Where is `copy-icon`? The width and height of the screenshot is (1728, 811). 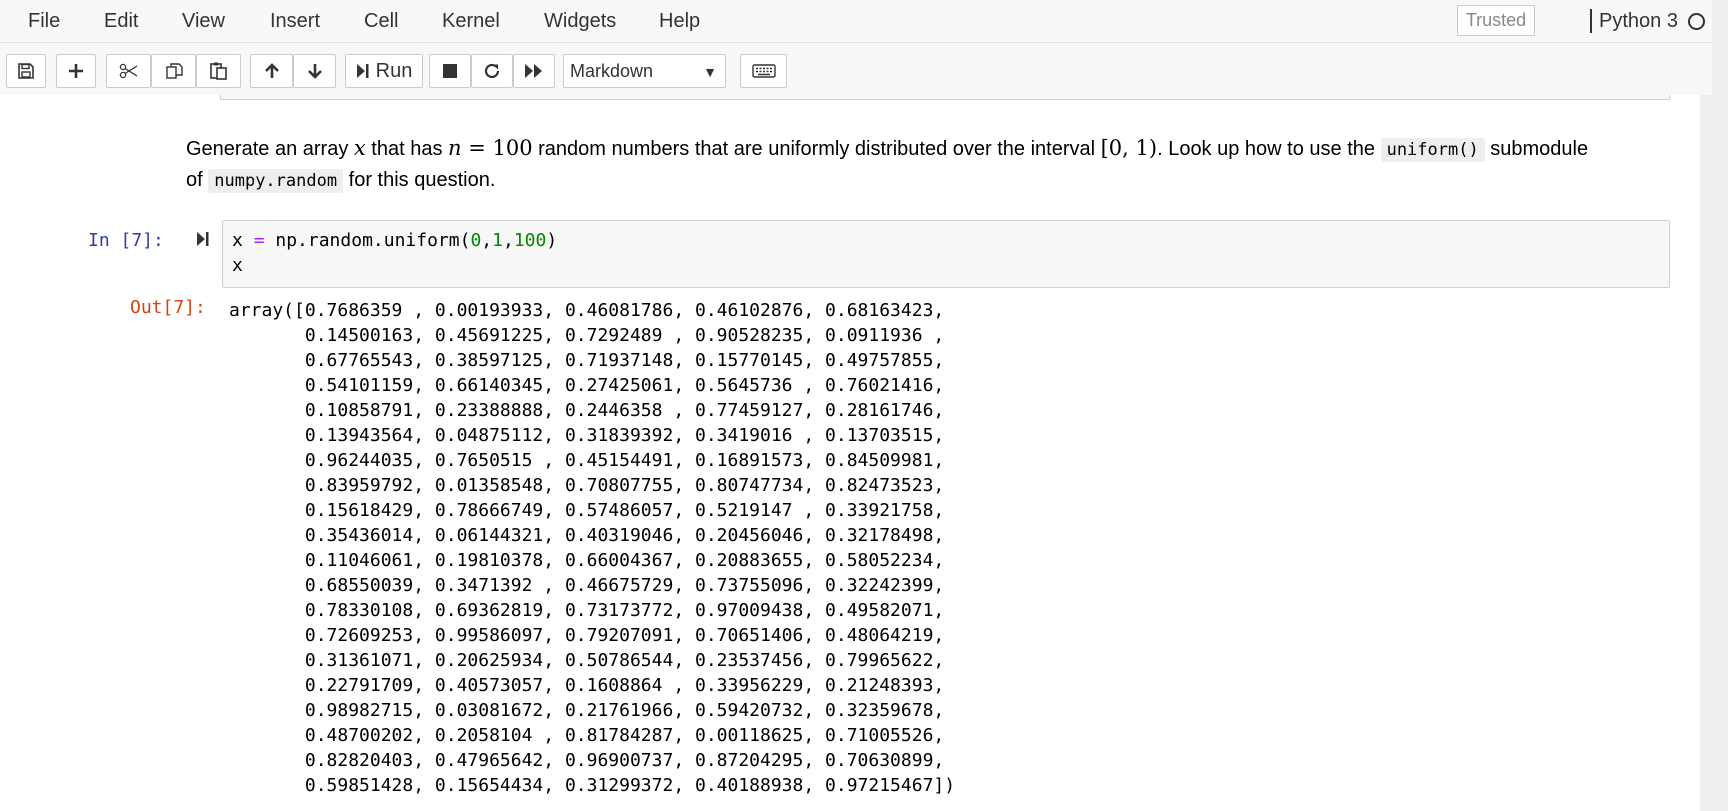
copy-icon is located at coordinates (174, 71).